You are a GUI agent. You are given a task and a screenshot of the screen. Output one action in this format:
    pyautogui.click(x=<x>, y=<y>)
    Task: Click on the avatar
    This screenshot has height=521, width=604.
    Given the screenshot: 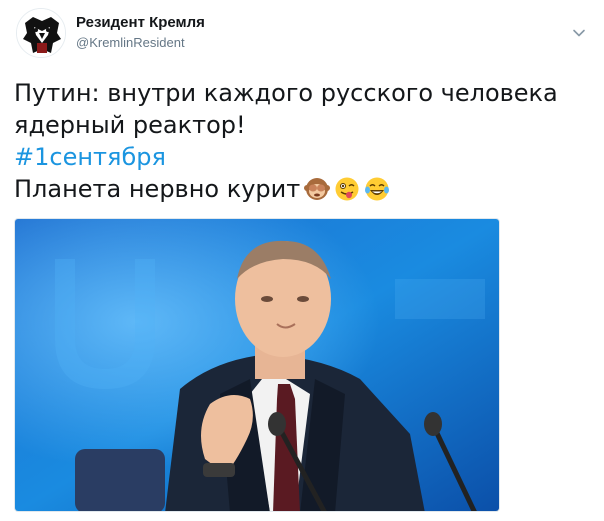 What is the action you would take?
    pyautogui.click(x=41, y=33)
    